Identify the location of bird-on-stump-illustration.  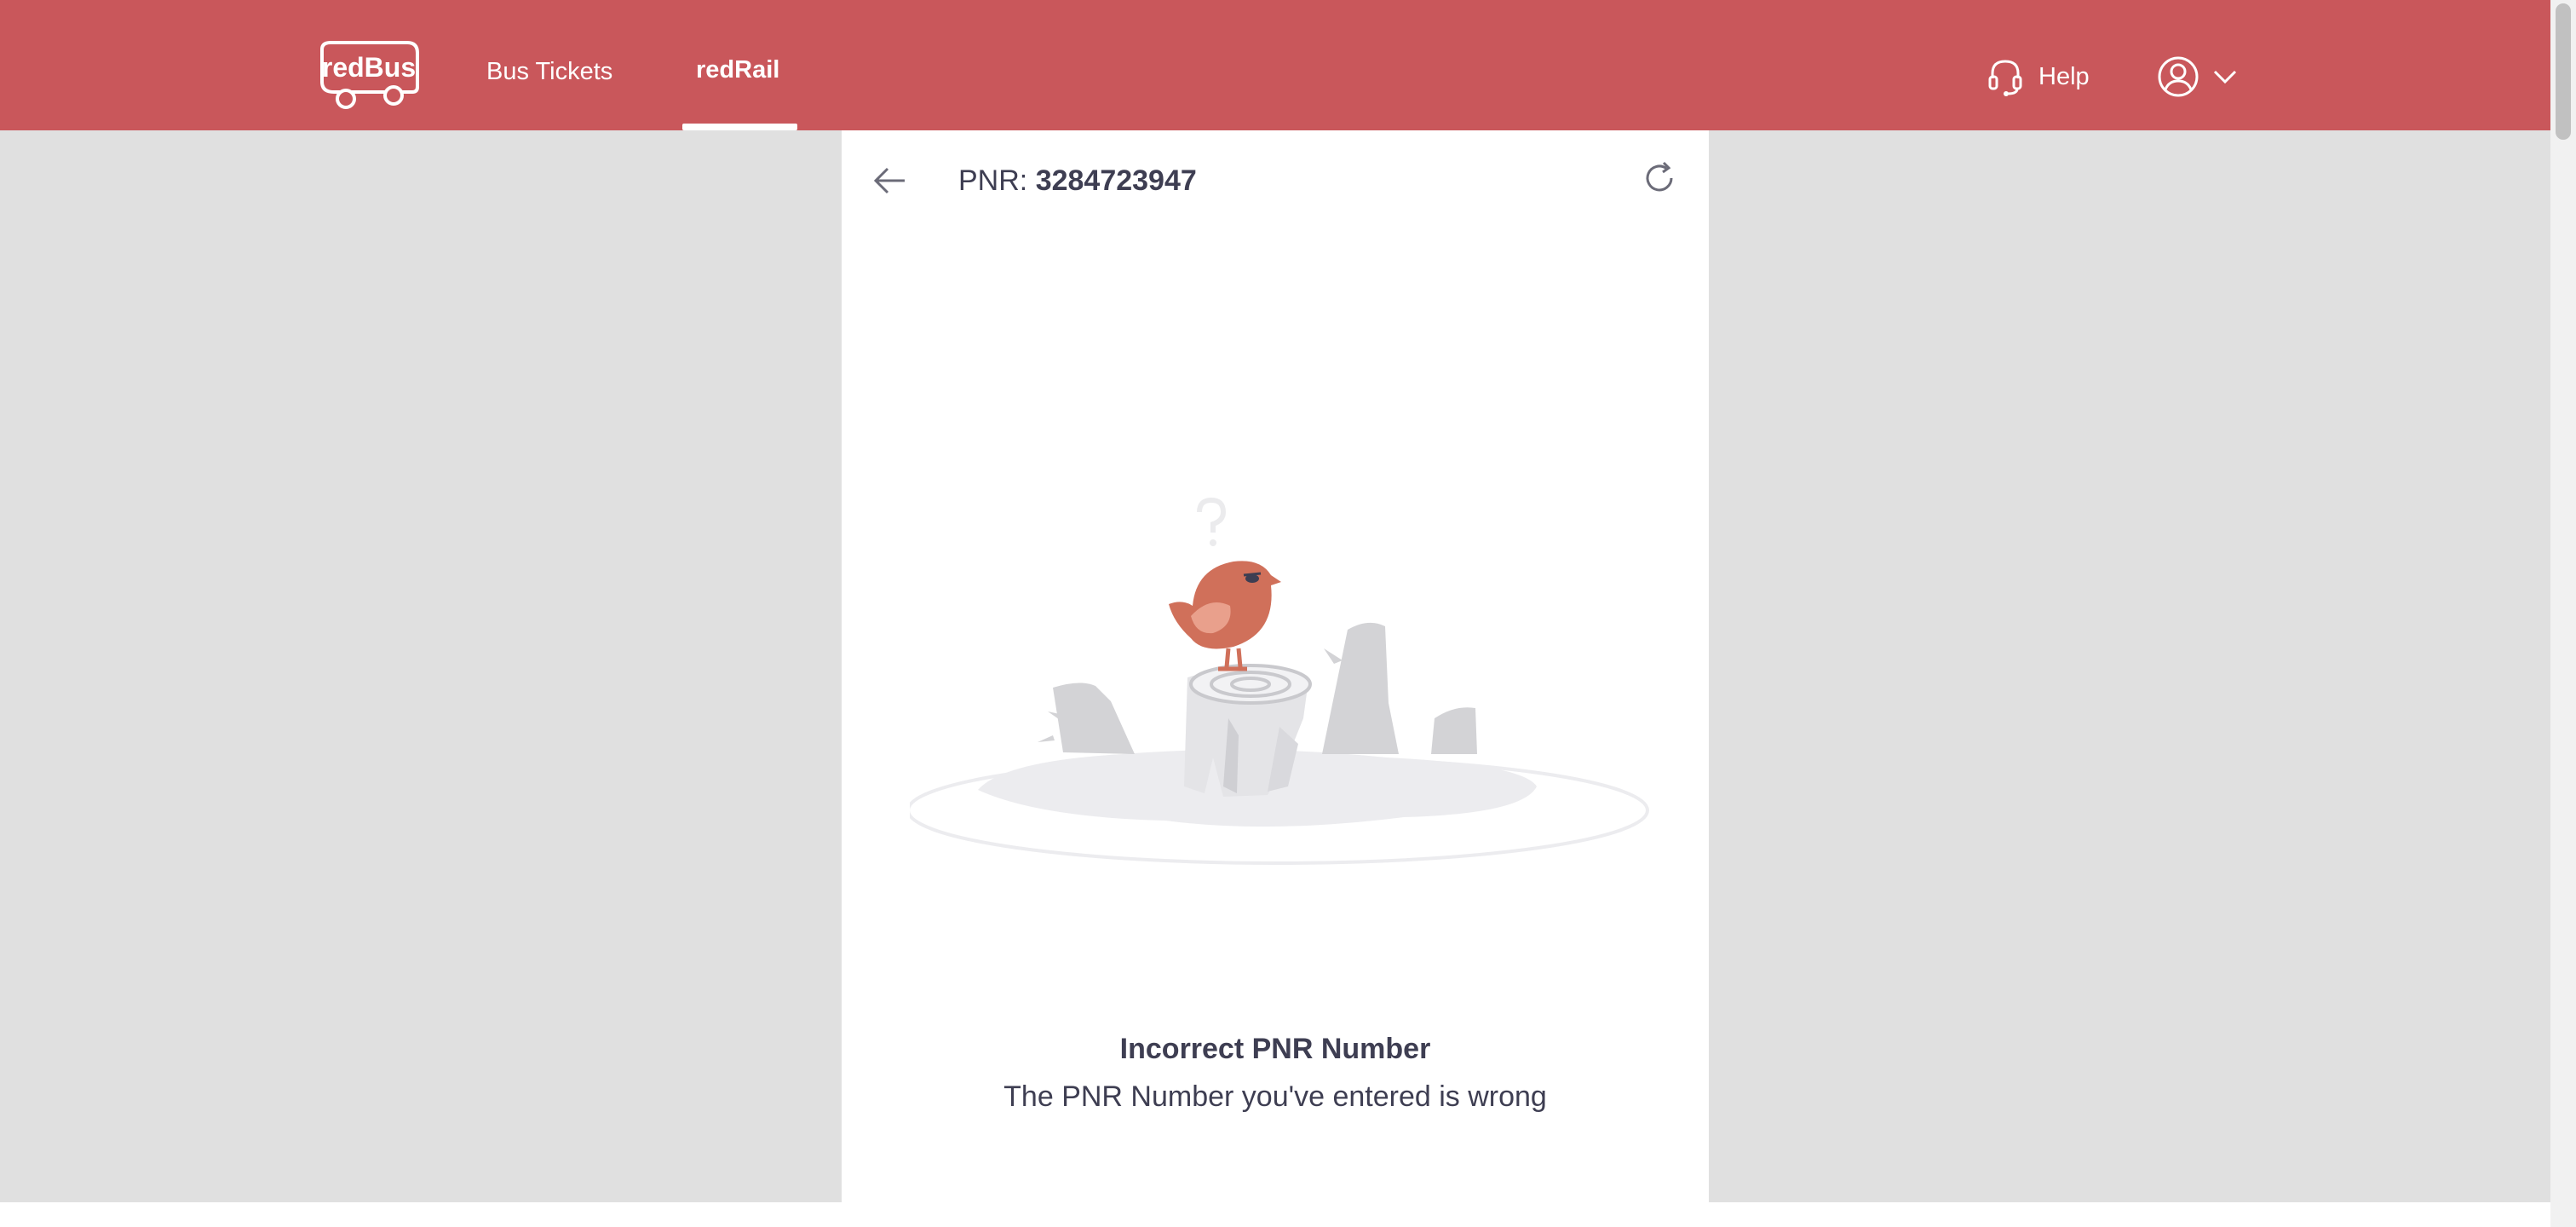
(1280, 681).